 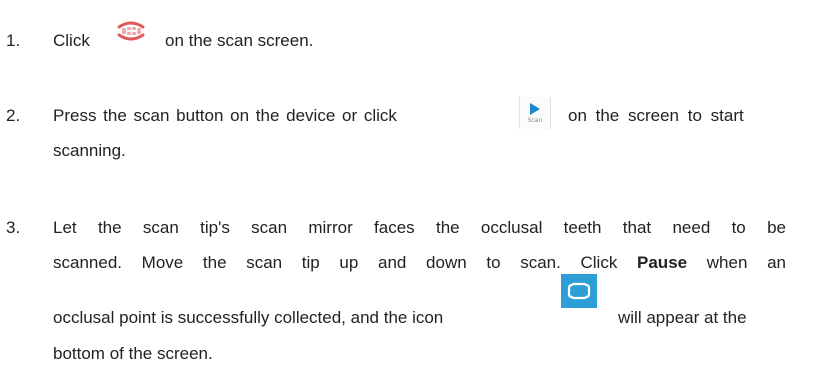 What do you see at coordinates (535, 120) in the screenshot?
I see `scan-icon-caption: Scan` at bounding box center [535, 120].